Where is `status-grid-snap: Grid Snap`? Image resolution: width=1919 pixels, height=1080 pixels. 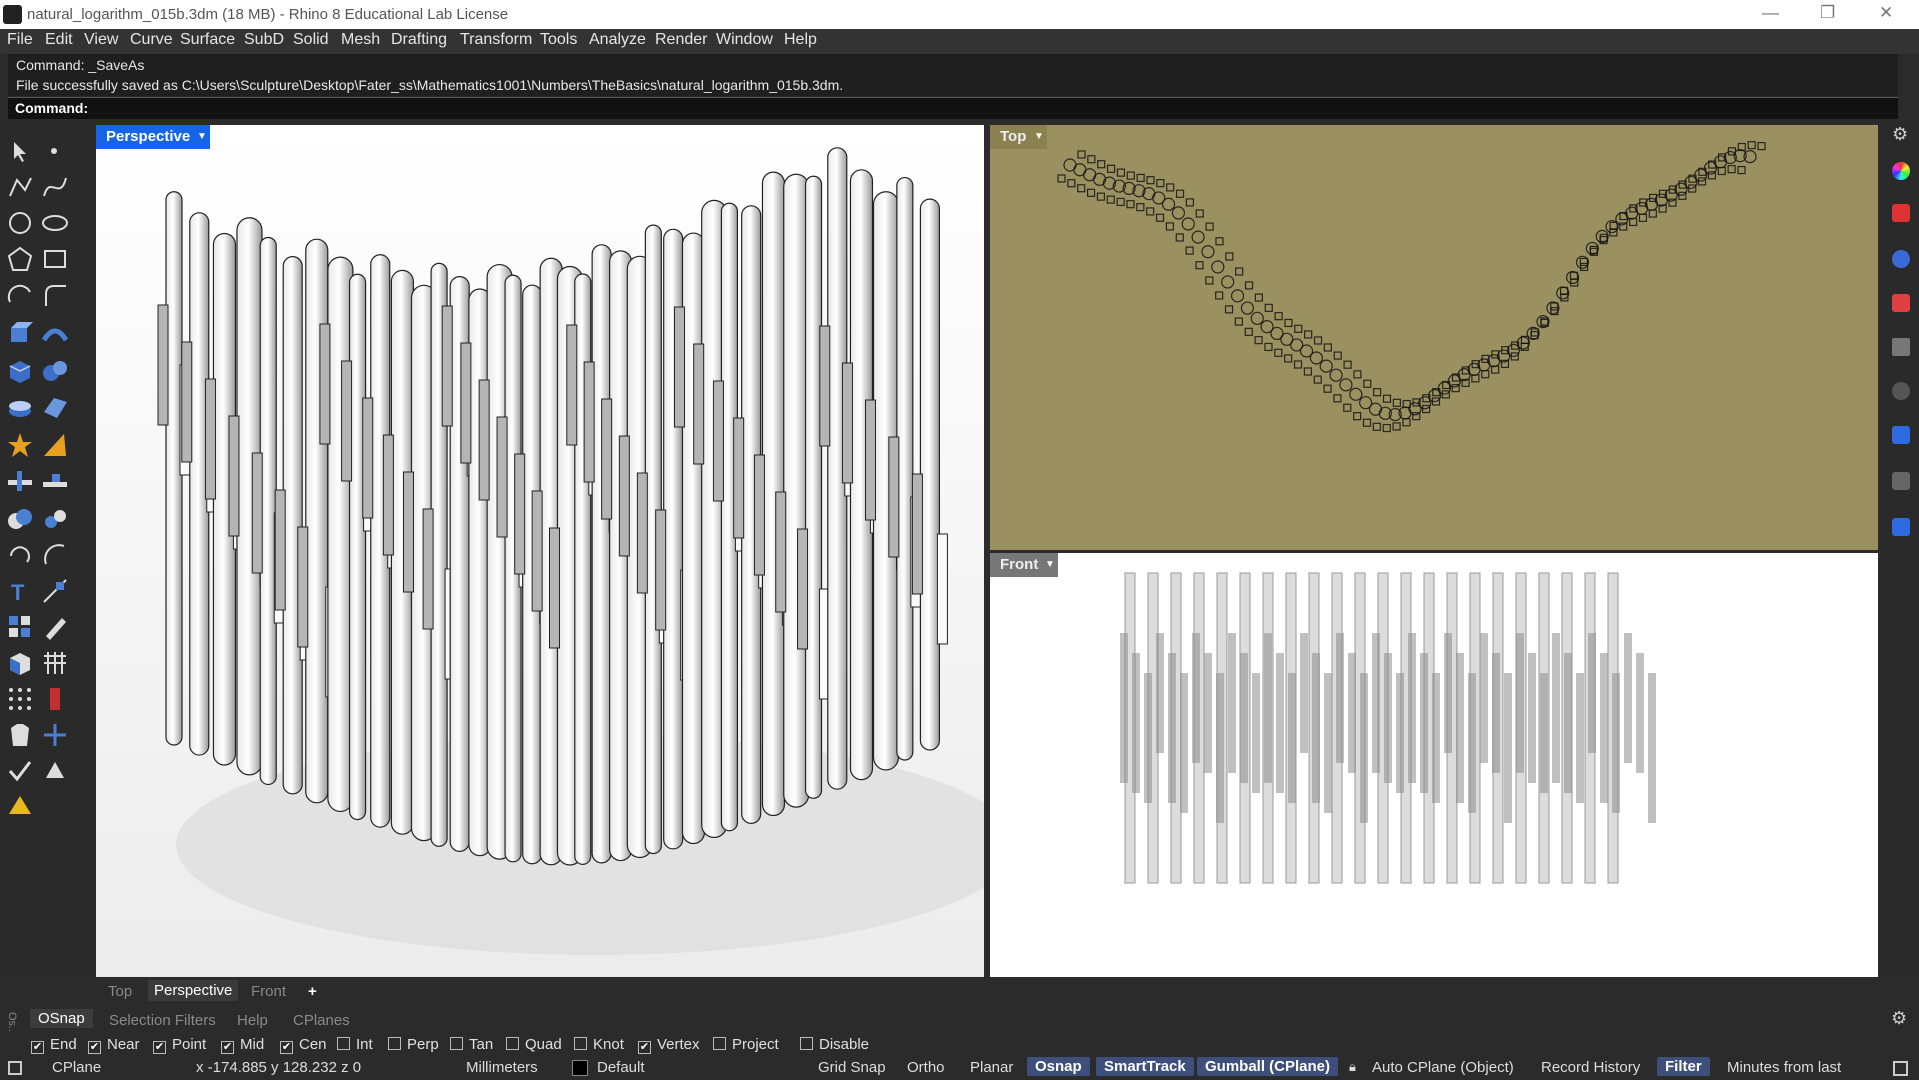 status-grid-snap: Grid Snap is located at coordinates (852, 1067).